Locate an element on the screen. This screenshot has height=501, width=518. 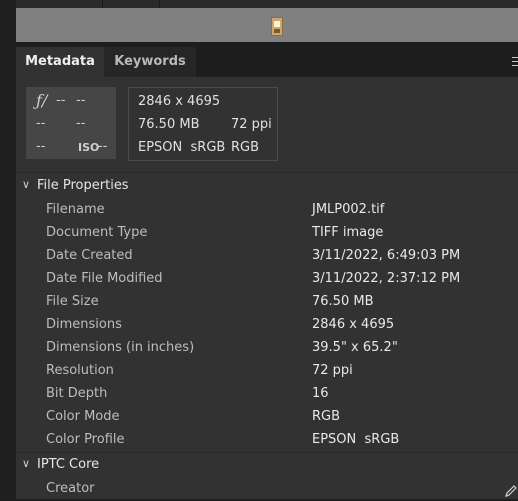
top-strip is located at coordinates (267, 4).